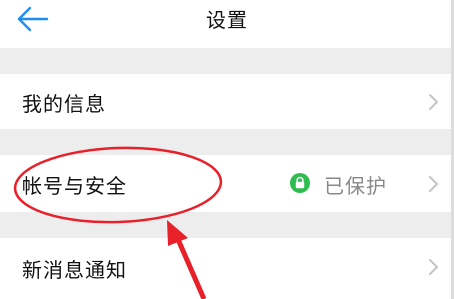 The height and width of the screenshot is (299, 454). What do you see at coordinates (74, 270) in the screenshot?
I see `settings-item-label: 新消息通知` at bounding box center [74, 270].